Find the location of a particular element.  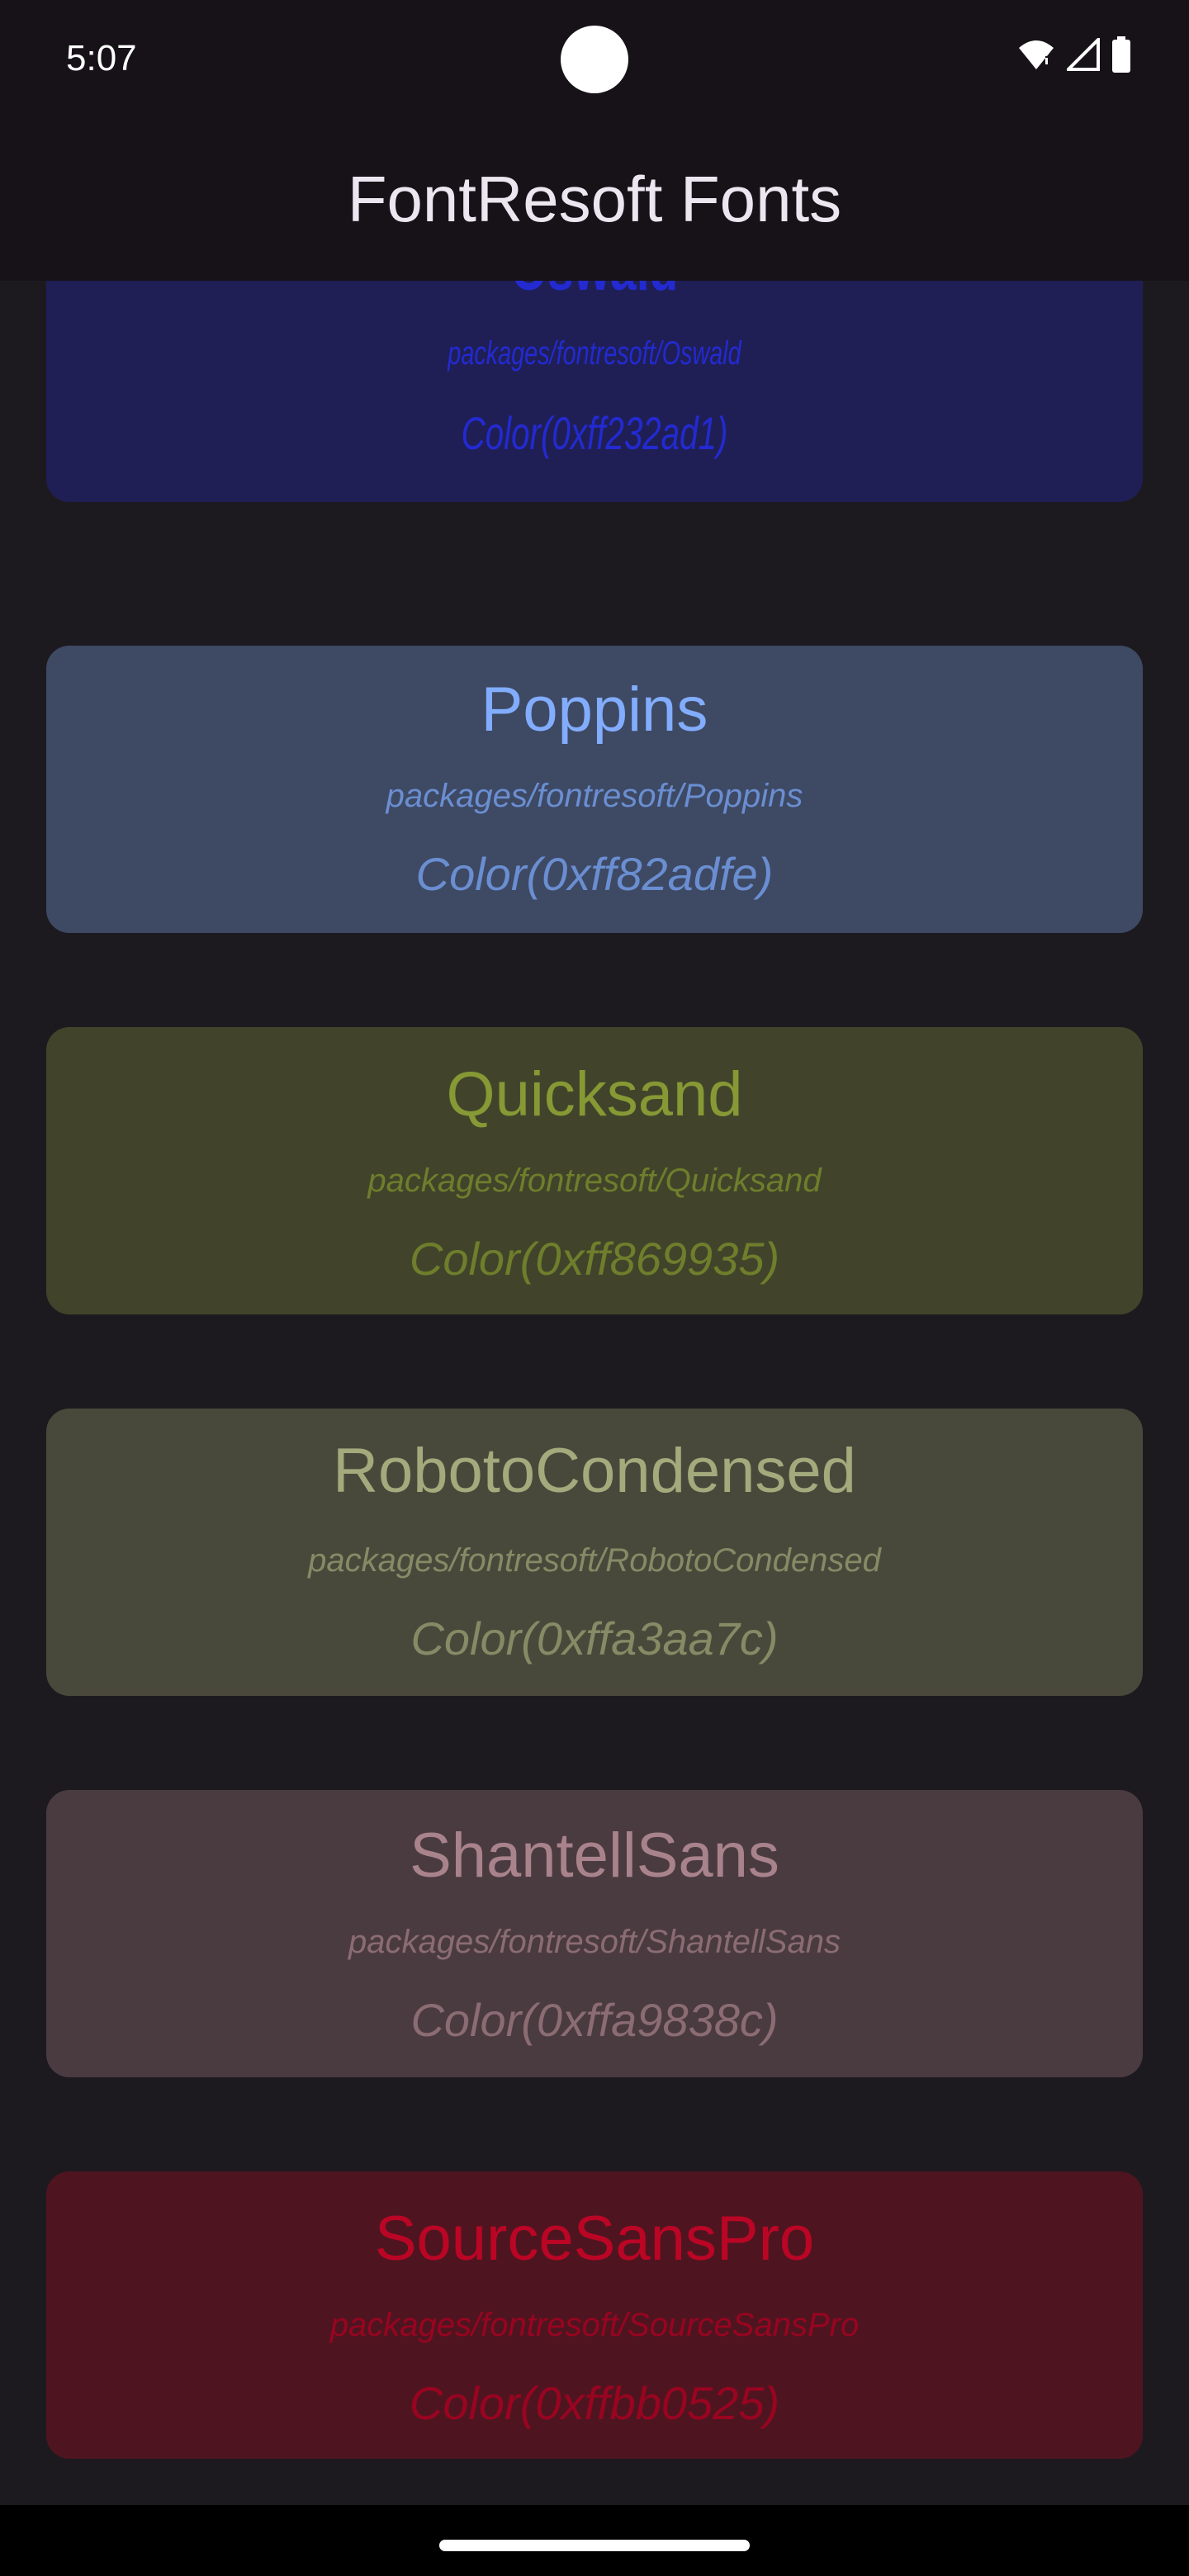

font-path: packages/fontresoft/SourceSansPro is located at coordinates (594, 2325).